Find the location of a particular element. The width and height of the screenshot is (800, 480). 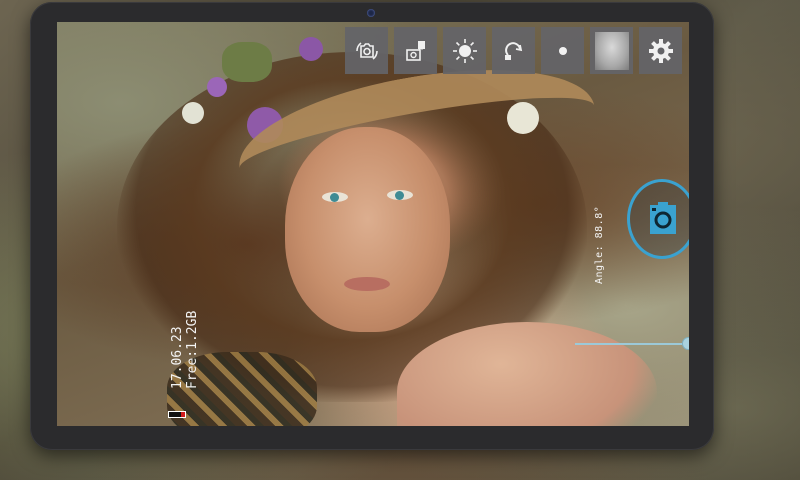

exposure-icon is located at coordinates (464, 50).